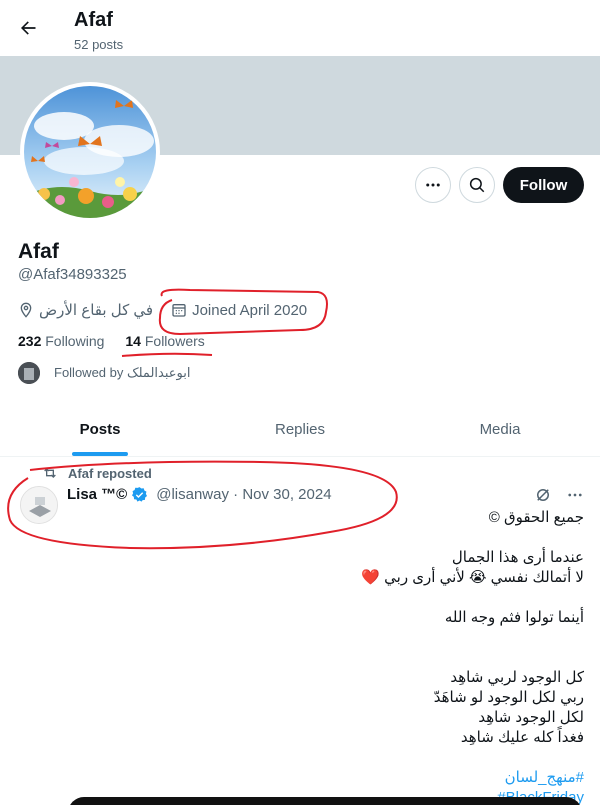 The image size is (600, 805). What do you see at coordinates (99, 44) in the screenshot?
I see `header-posts-count: 52 posts` at bounding box center [99, 44].